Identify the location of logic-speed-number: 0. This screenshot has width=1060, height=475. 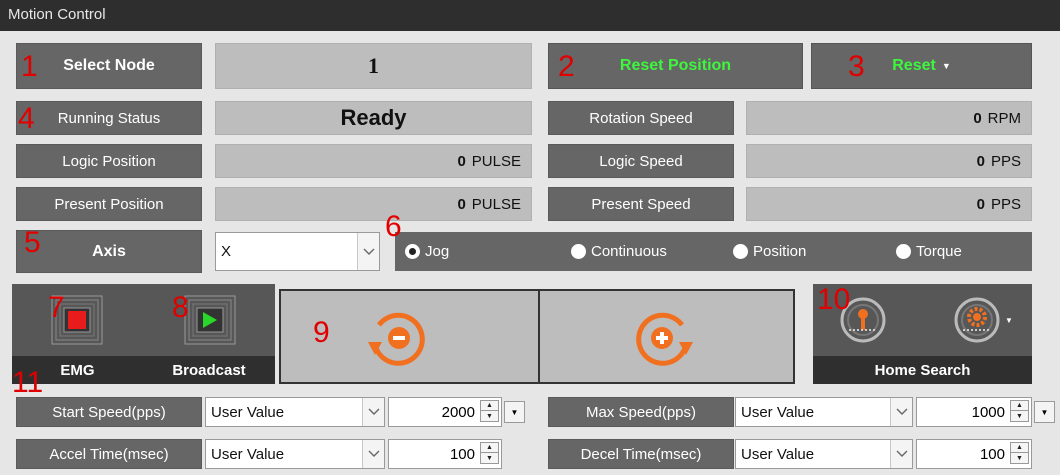
(980, 161).